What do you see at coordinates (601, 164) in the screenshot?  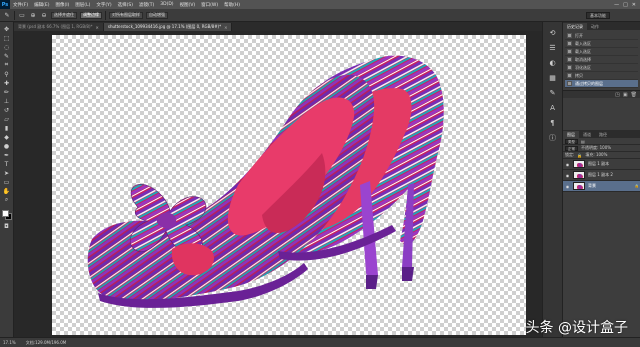 I see `layer-row: ◉ 图层 1 副本` at bounding box center [601, 164].